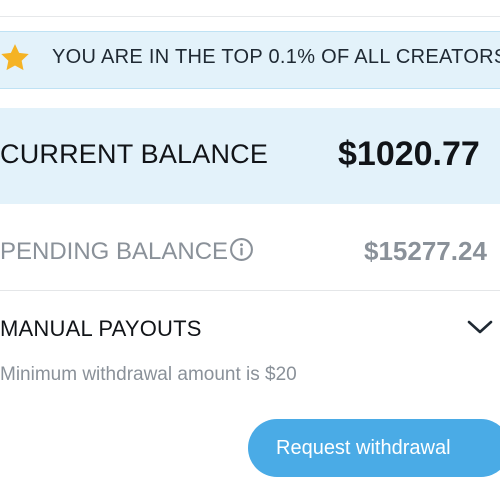 This screenshot has height=500, width=500. I want to click on top-divider, so click(250, 16).